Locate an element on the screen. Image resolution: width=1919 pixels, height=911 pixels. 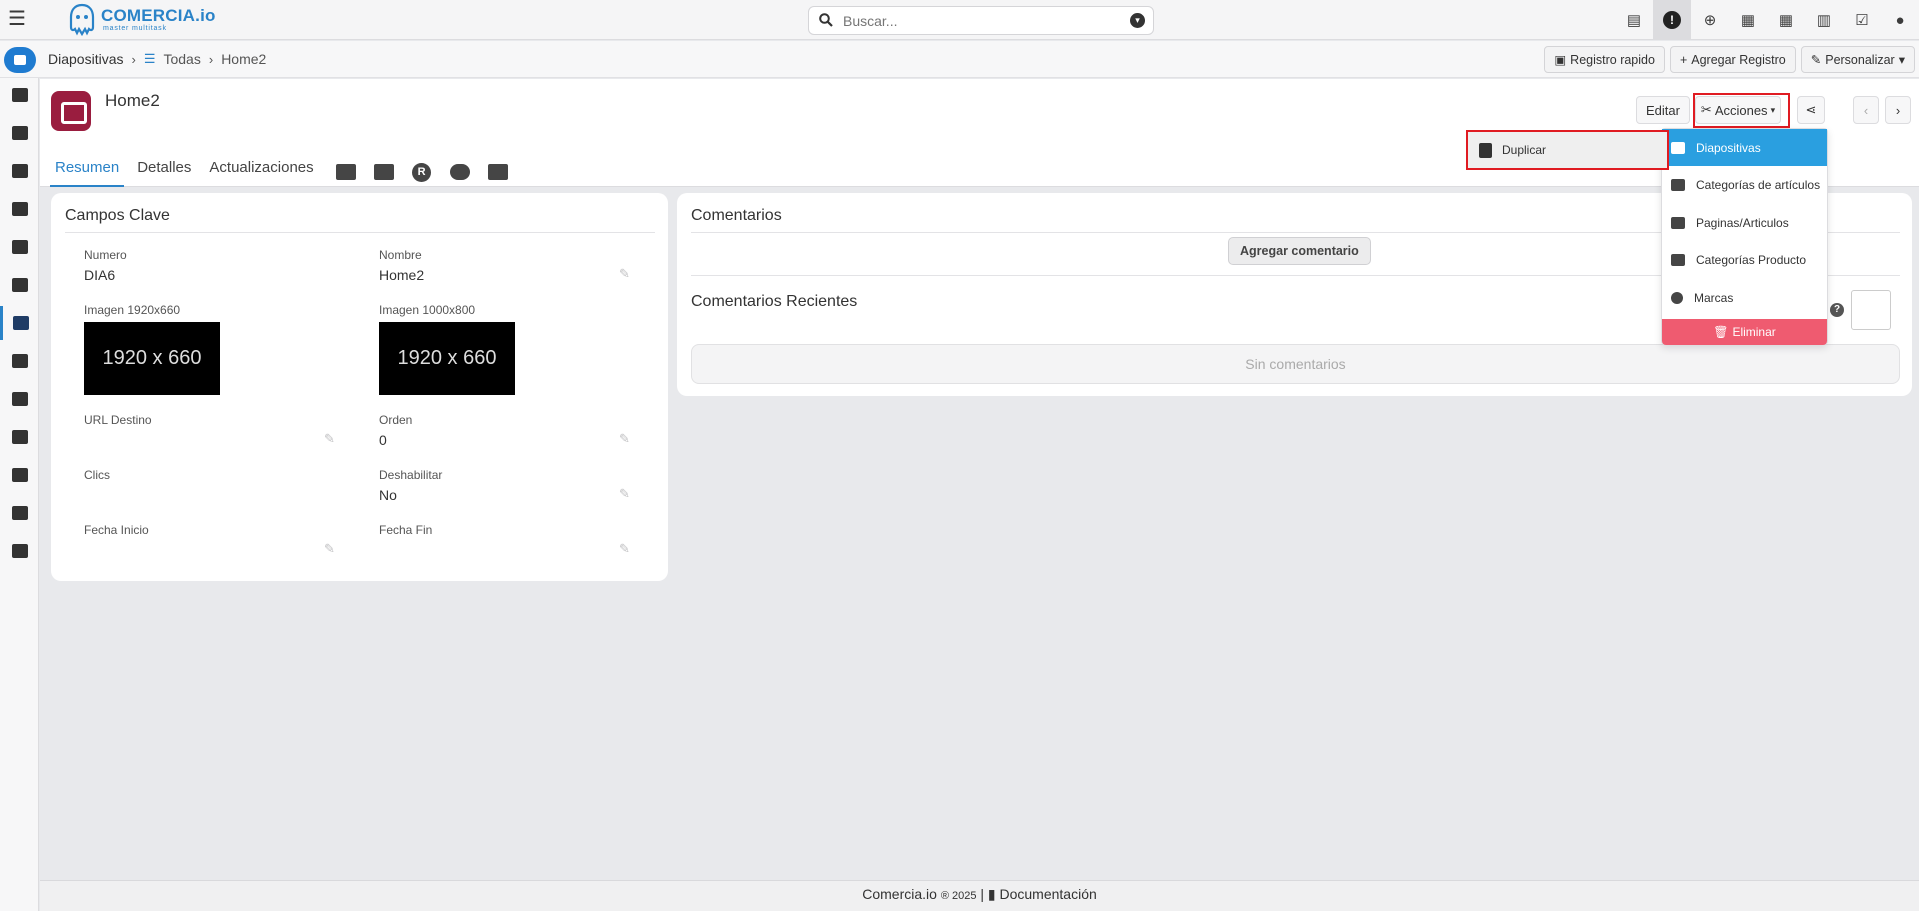
logo-text: COMERCIA.io is located at coordinates (158, 15).